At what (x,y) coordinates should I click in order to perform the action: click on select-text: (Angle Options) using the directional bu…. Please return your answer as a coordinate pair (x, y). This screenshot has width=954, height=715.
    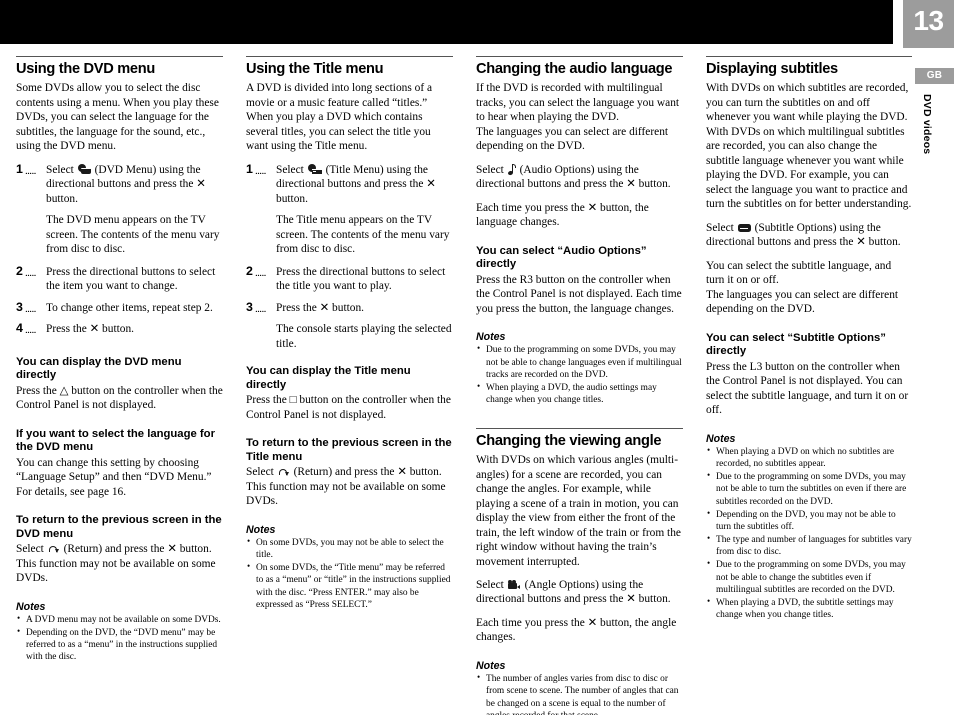
    Looking at the image, I should click on (573, 592).